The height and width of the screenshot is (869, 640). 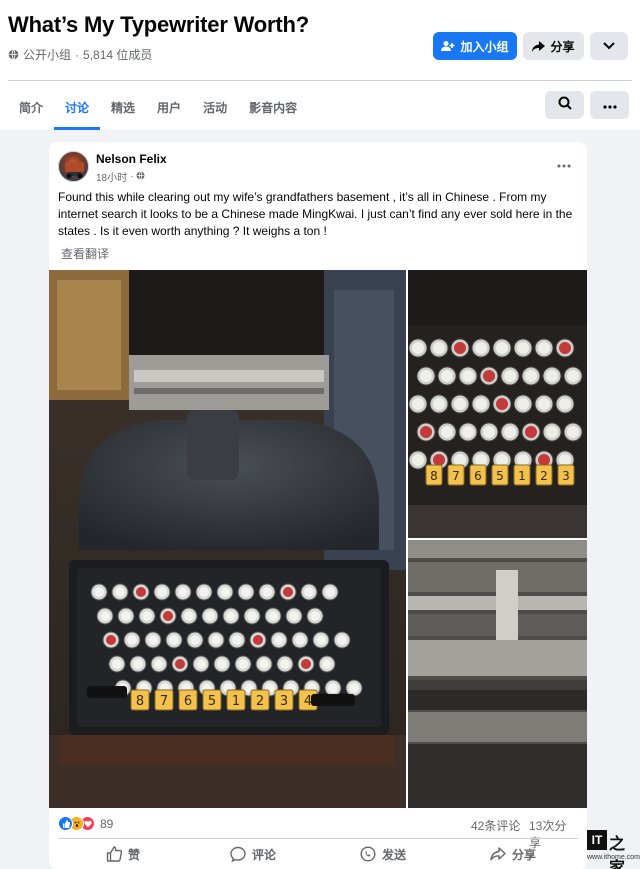 I want to click on like-reaction-icon, so click(x=65, y=823).